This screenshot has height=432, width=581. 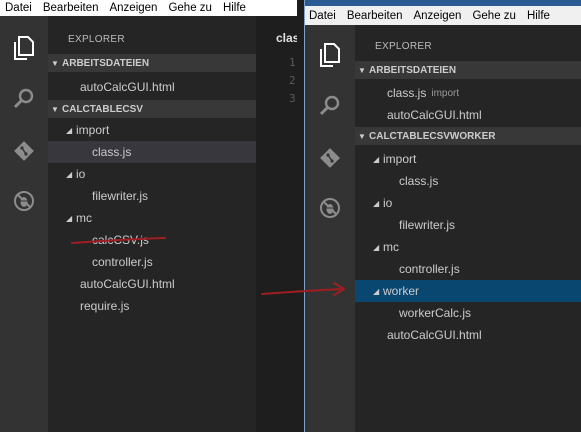 What do you see at coordinates (445, 93) in the screenshot?
I see `open-editor-hint: import` at bounding box center [445, 93].